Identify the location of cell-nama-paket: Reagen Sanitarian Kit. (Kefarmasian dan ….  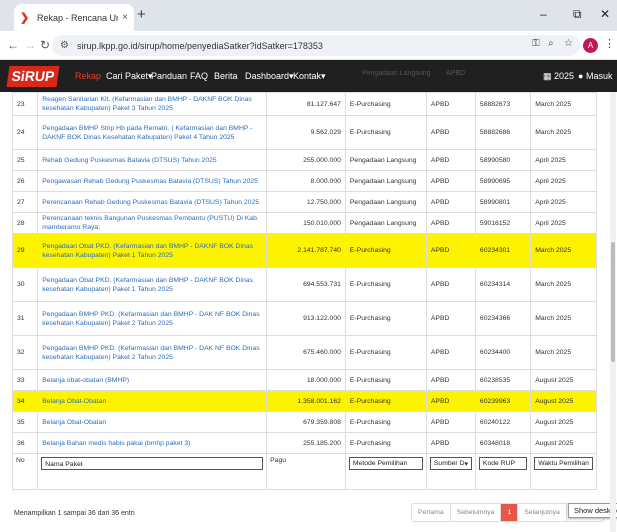
(152, 104).